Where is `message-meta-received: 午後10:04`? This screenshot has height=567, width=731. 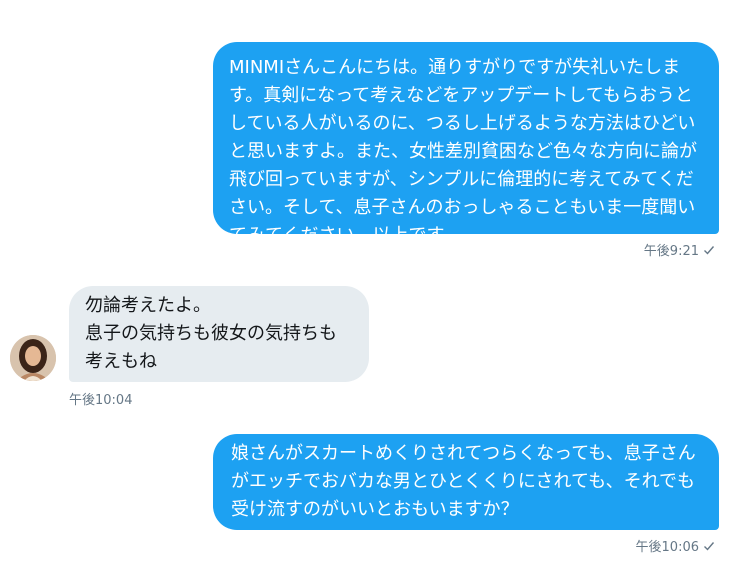 message-meta-received: 午後10:04 is located at coordinates (100, 398).